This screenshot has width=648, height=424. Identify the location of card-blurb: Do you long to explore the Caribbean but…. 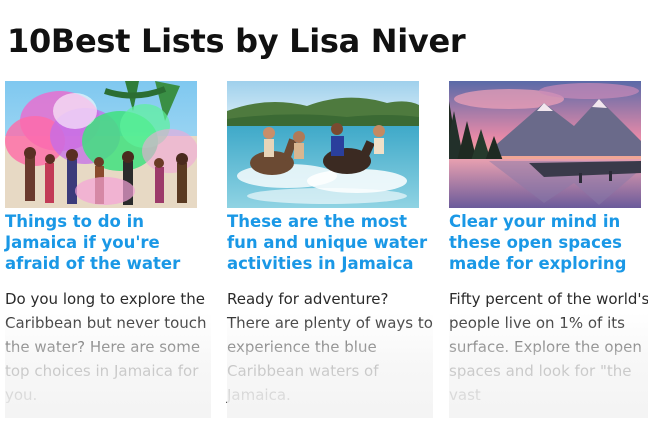
(106, 347).